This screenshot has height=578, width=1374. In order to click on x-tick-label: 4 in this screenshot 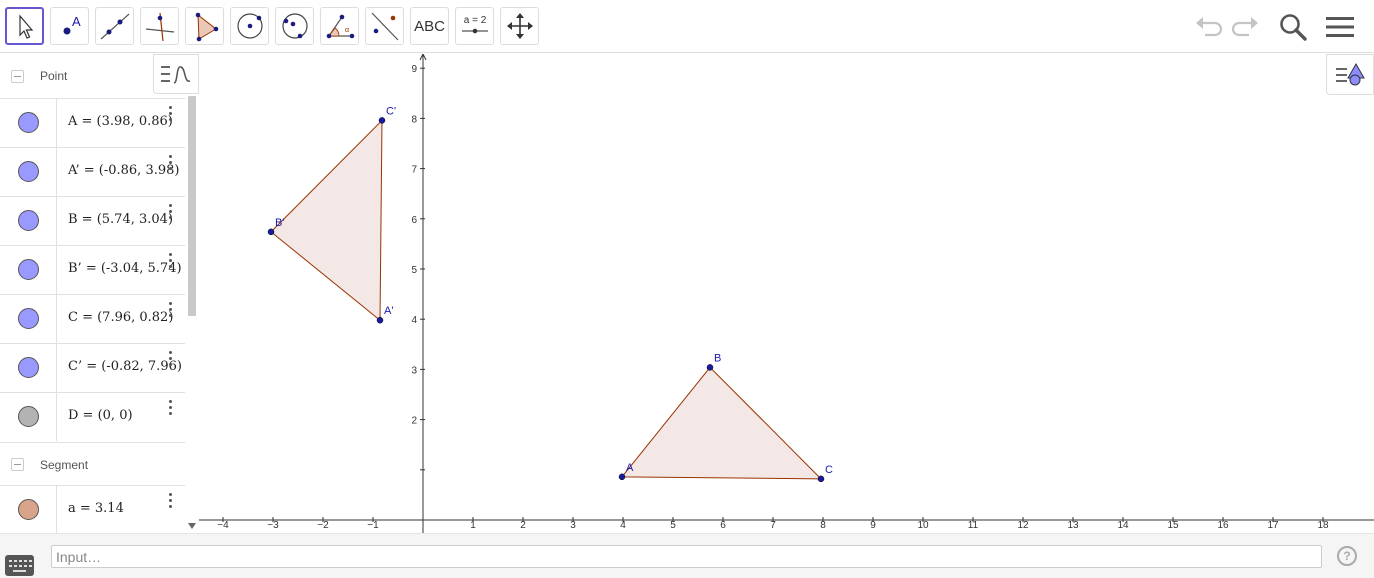, I will do `click(623, 525)`.